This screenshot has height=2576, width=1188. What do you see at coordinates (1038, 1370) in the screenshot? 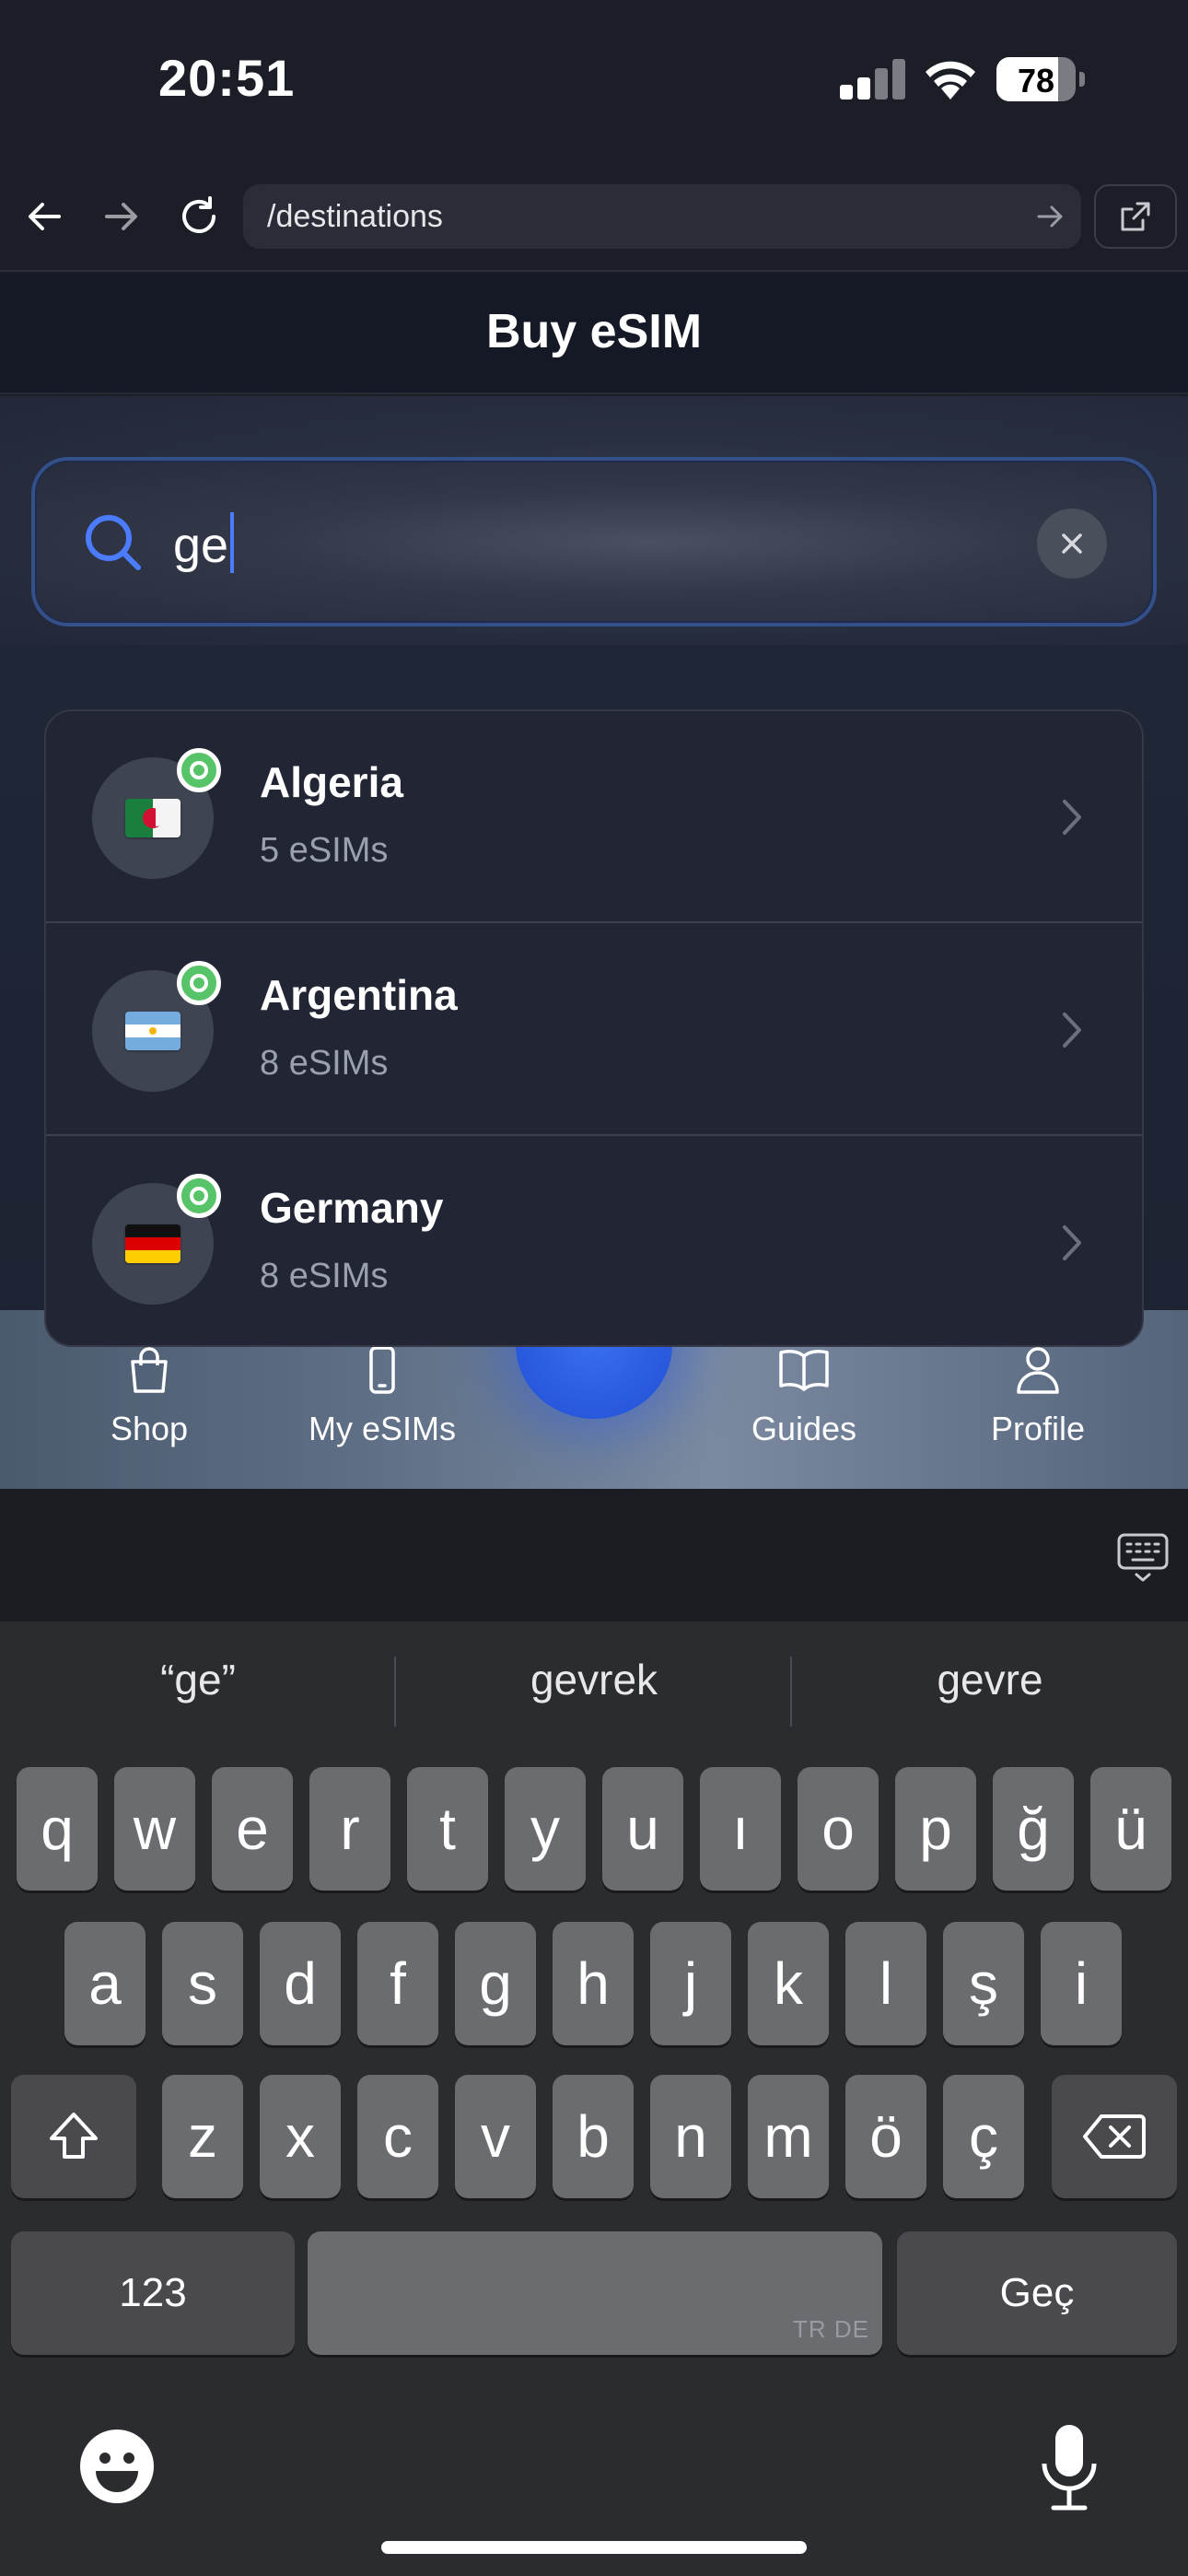
I see `person-icon` at bounding box center [1038, 1370].